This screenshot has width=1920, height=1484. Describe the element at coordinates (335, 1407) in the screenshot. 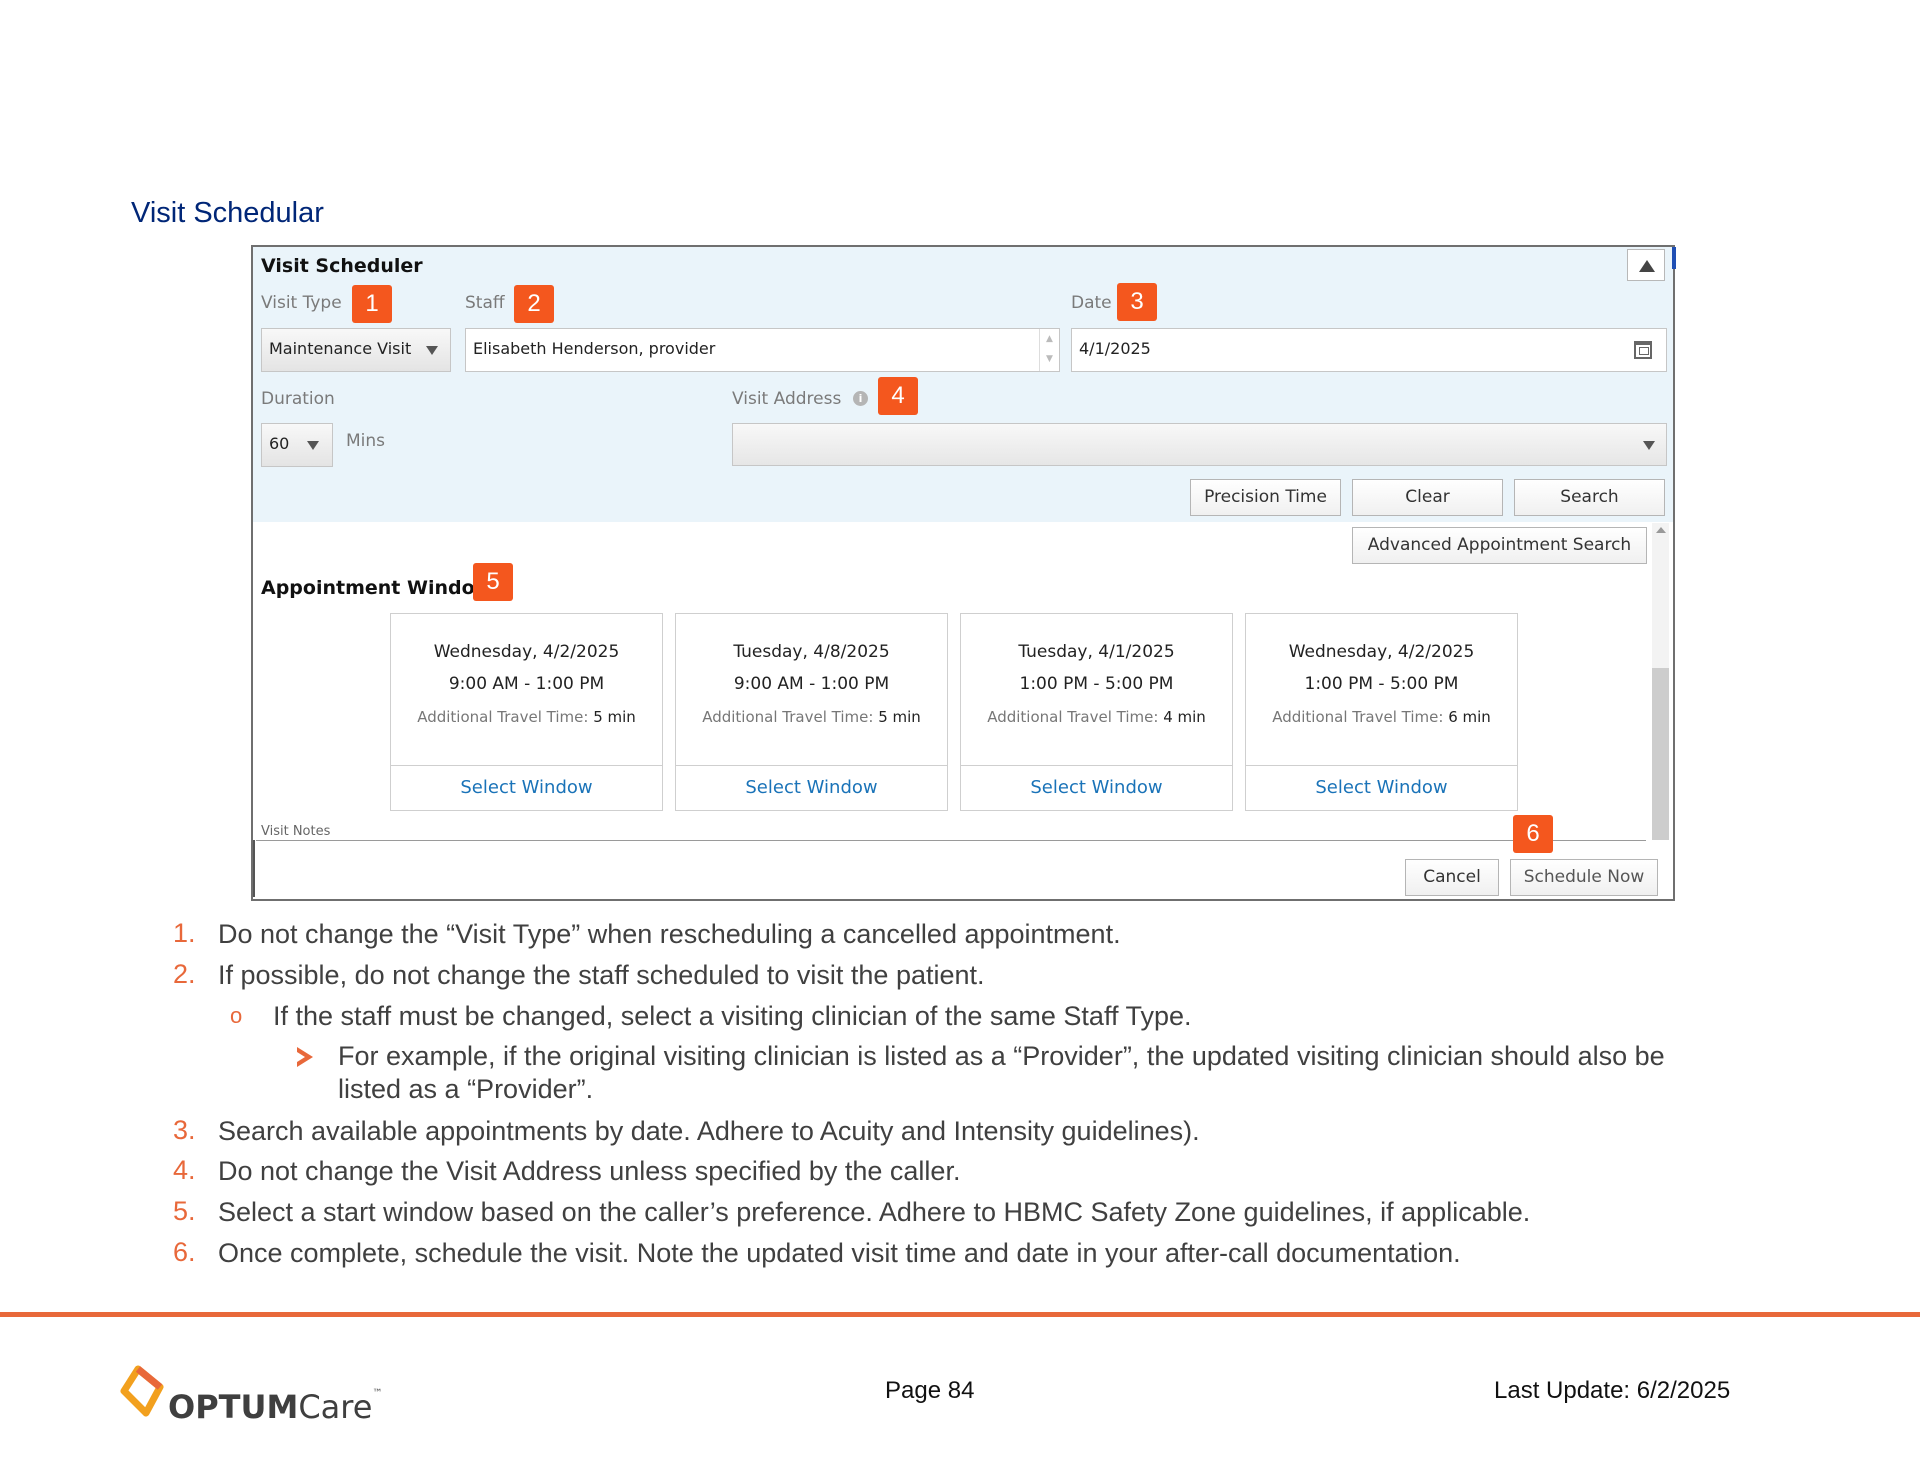

I see `logo-care: Care` at that location.